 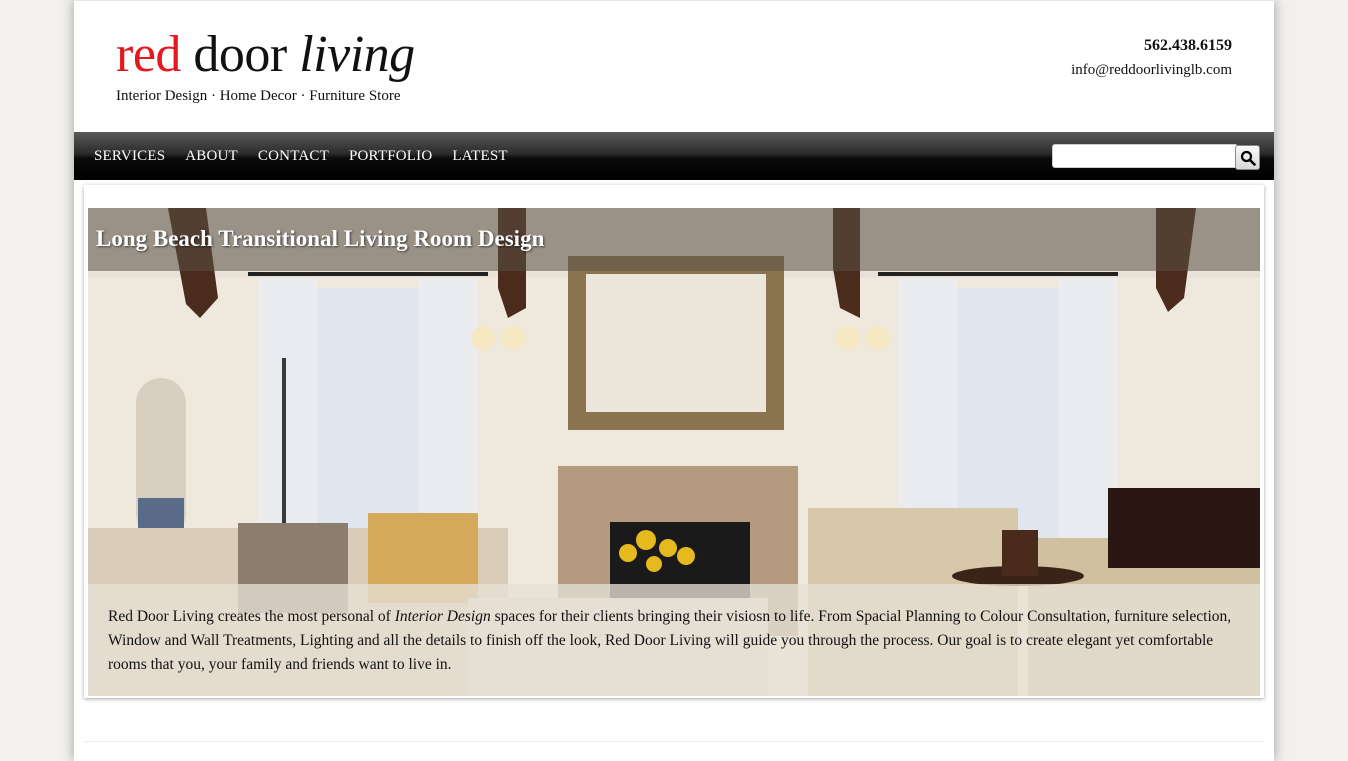 I want to click on magnifier-icon, so click(x=1248, y=158).